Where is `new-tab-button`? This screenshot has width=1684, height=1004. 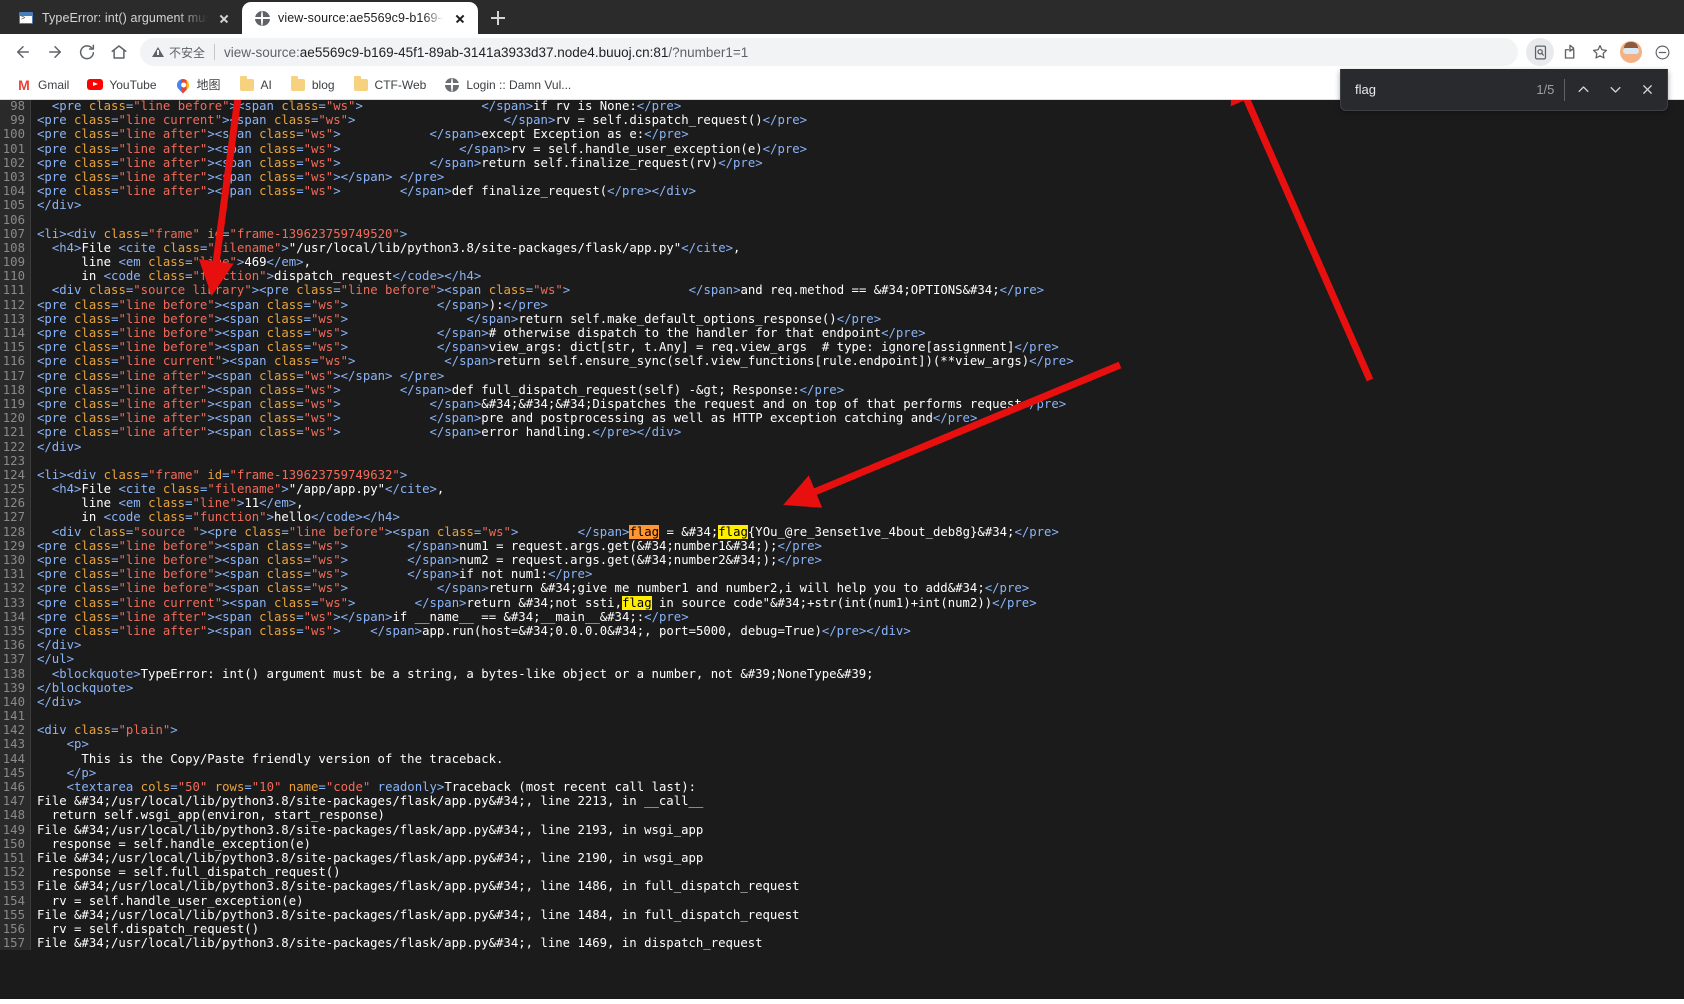
new-tab-button is located at coordinates (498, 18).